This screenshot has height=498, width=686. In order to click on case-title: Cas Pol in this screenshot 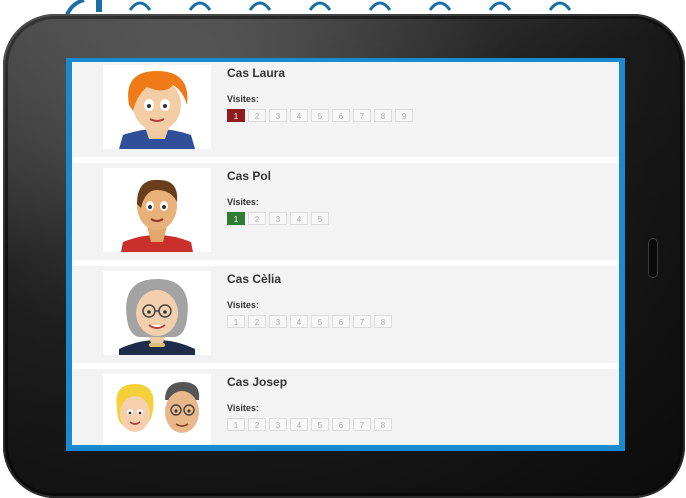, I will do `click(249, 176)`.